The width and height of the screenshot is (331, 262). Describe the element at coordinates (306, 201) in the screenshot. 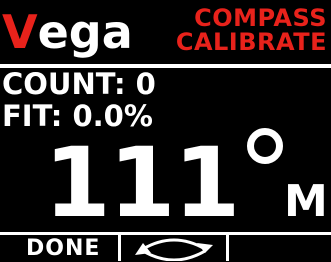

I see `heading-unit: M` at that location.